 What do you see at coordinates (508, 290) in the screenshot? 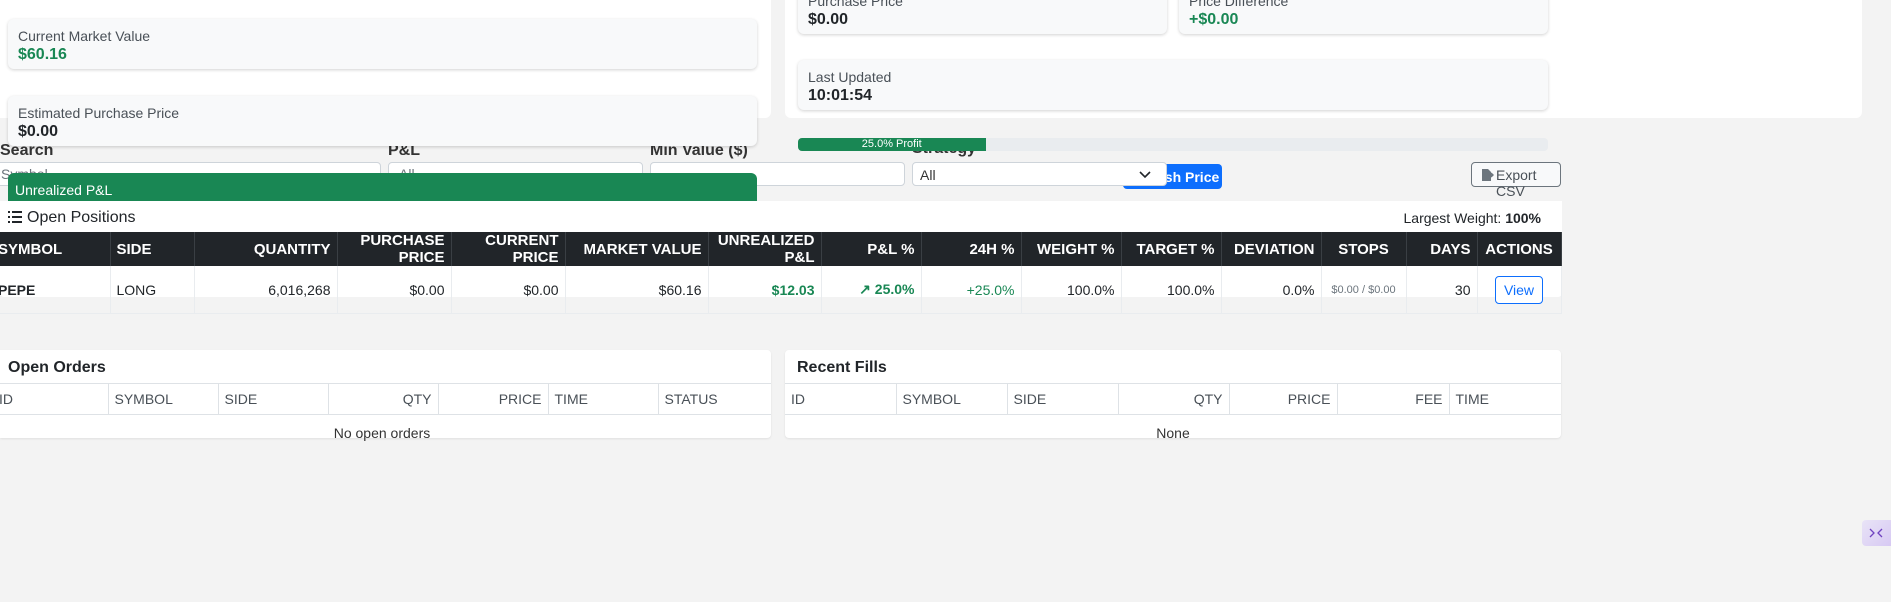
I see `cell-current-price: $0.00` at bounding box center [508, 290].